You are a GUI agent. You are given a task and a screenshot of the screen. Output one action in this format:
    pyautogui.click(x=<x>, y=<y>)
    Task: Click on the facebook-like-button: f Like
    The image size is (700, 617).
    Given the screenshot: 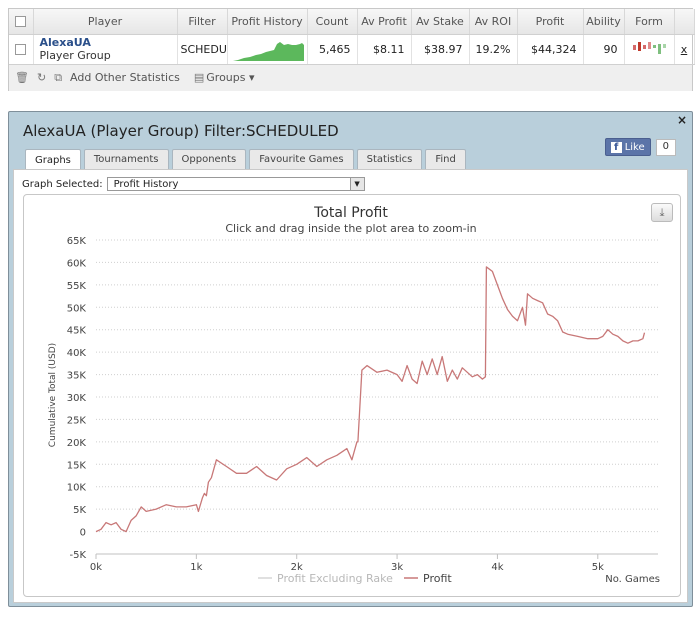 What is the action you would take?
    pyautogui.click(x=627, y=147)
    